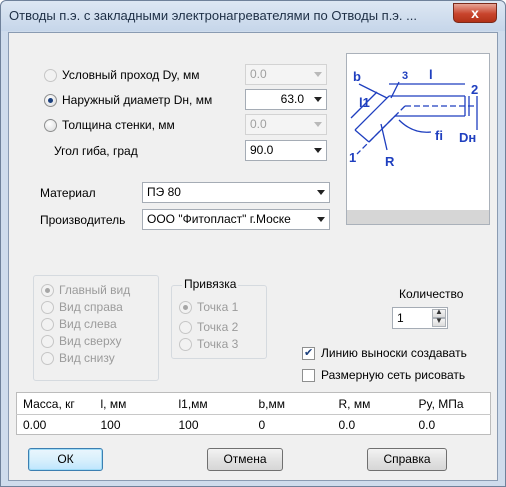 The height and width of the screenshot is (487, 506). What do you see at coordinates (400, 318) in the screenshot?
I see `quantity-value: 1` at bounding box center [400, 318].